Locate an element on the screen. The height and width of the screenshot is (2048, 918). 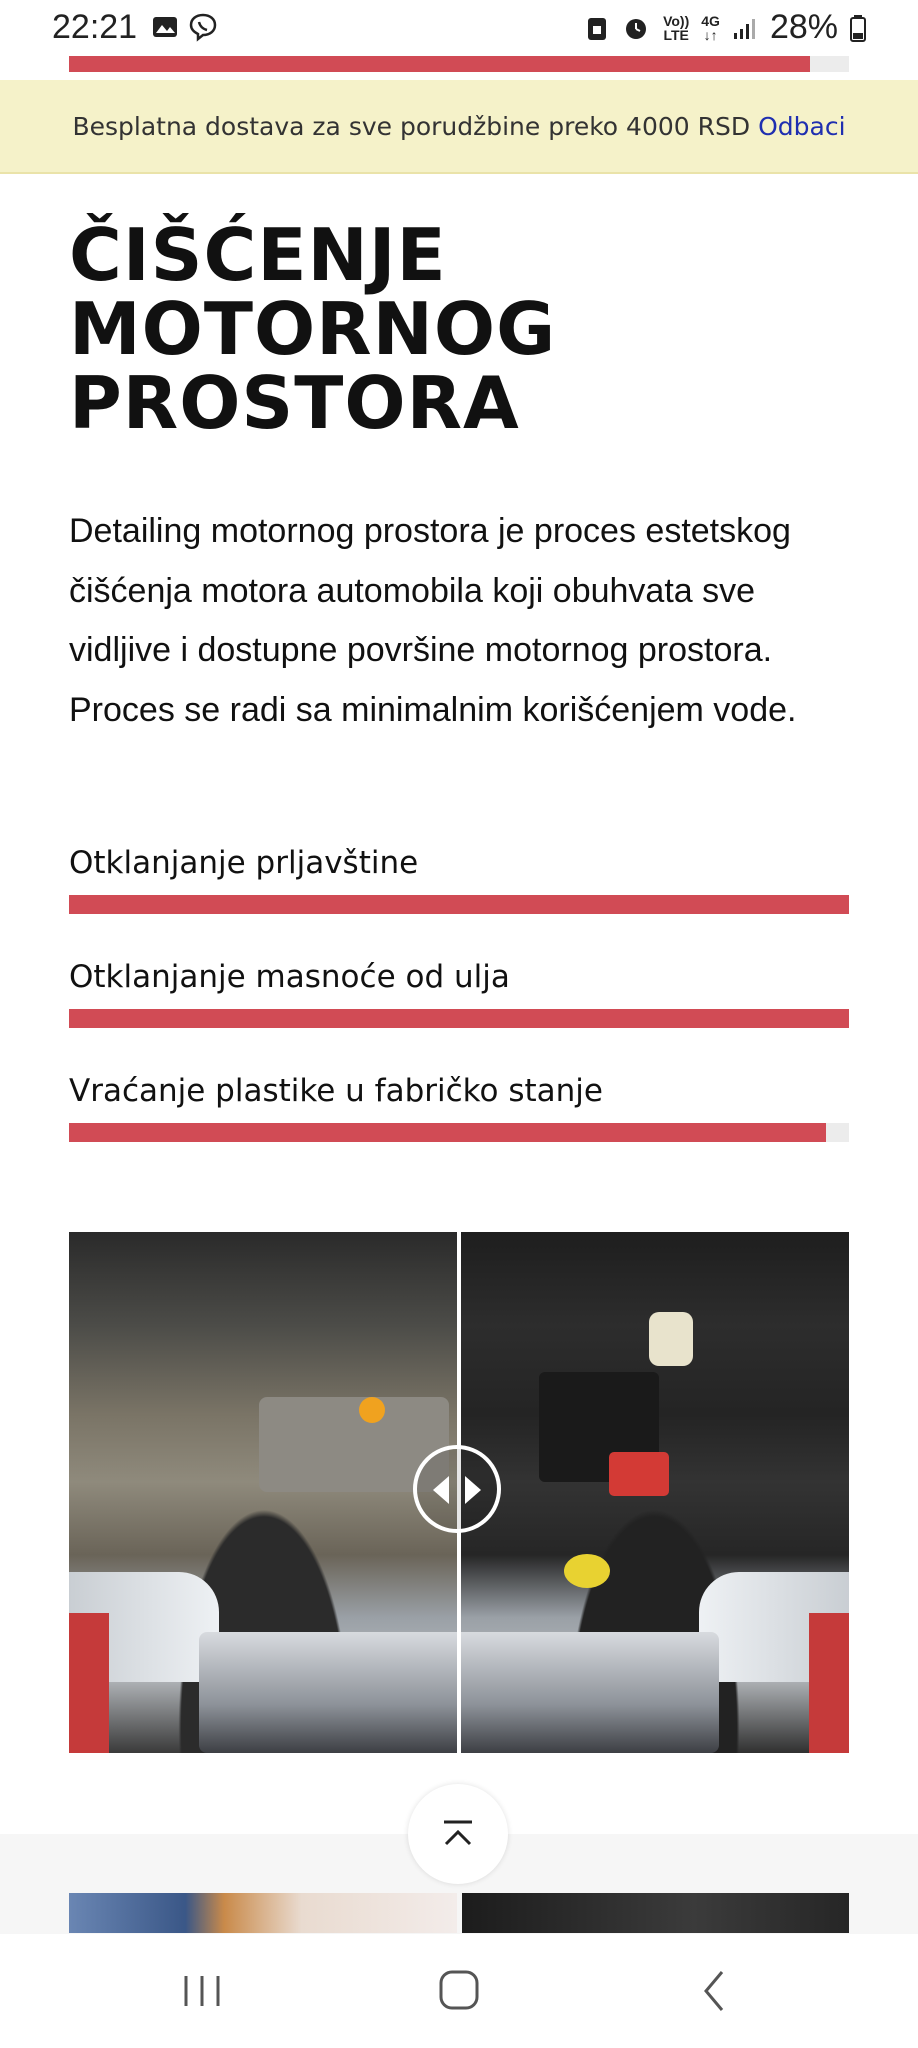
slider-handle is located at coordinates (457, 1489).